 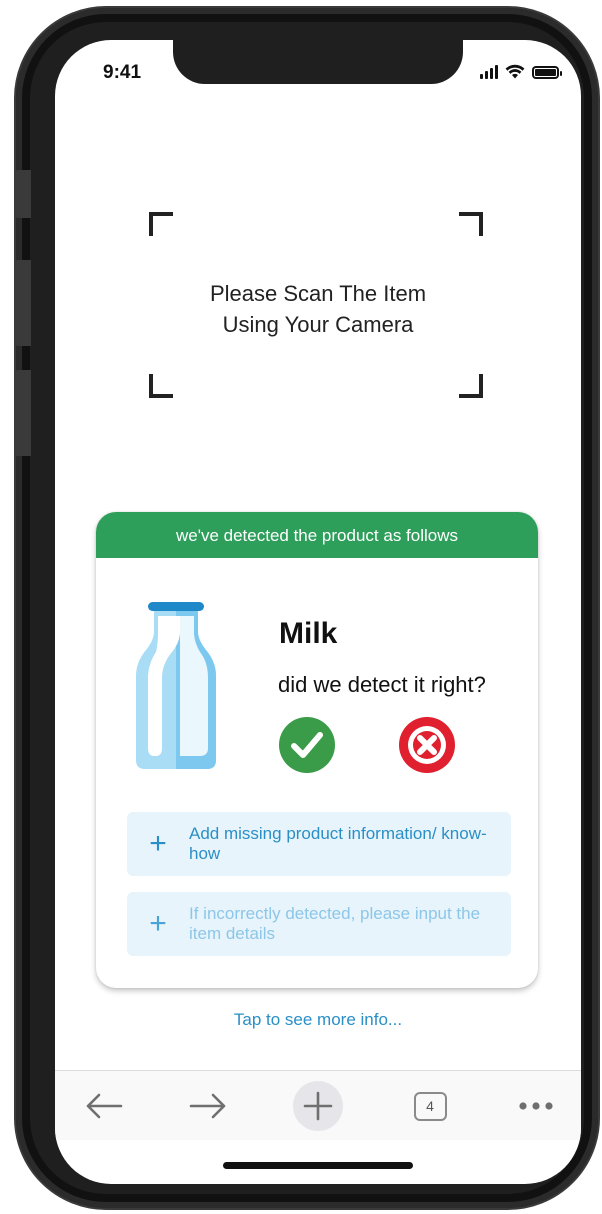 I want to click on status-icons, so click(x=521, y=71).